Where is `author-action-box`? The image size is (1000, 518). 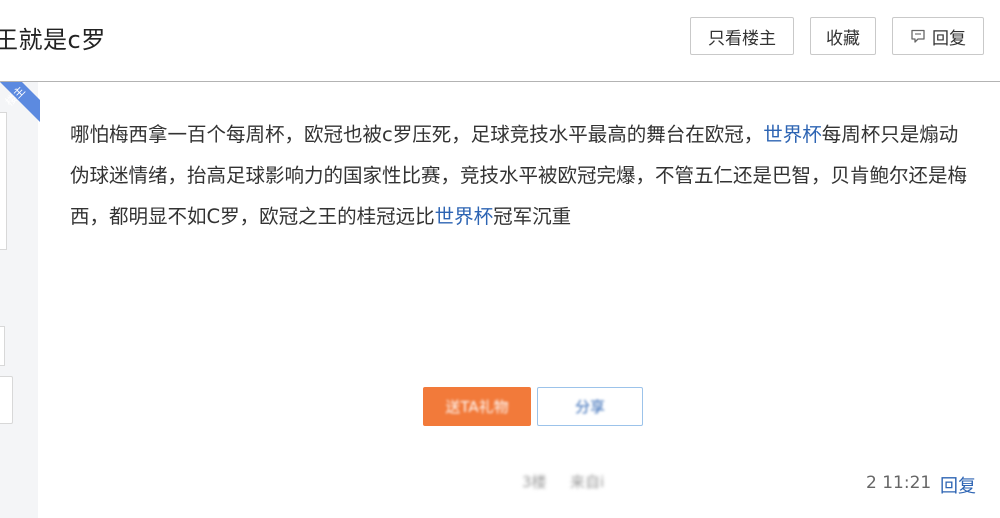 author-action-box is located at coordinates (6, 400).